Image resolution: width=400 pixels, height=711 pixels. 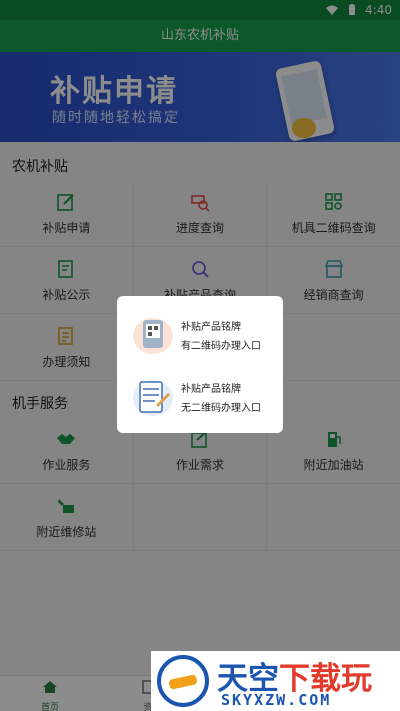 What do you see at coordinates (153, 336) in the screenshot?
I see `qr-nameplate-icon` at bounding box center [153, 336].